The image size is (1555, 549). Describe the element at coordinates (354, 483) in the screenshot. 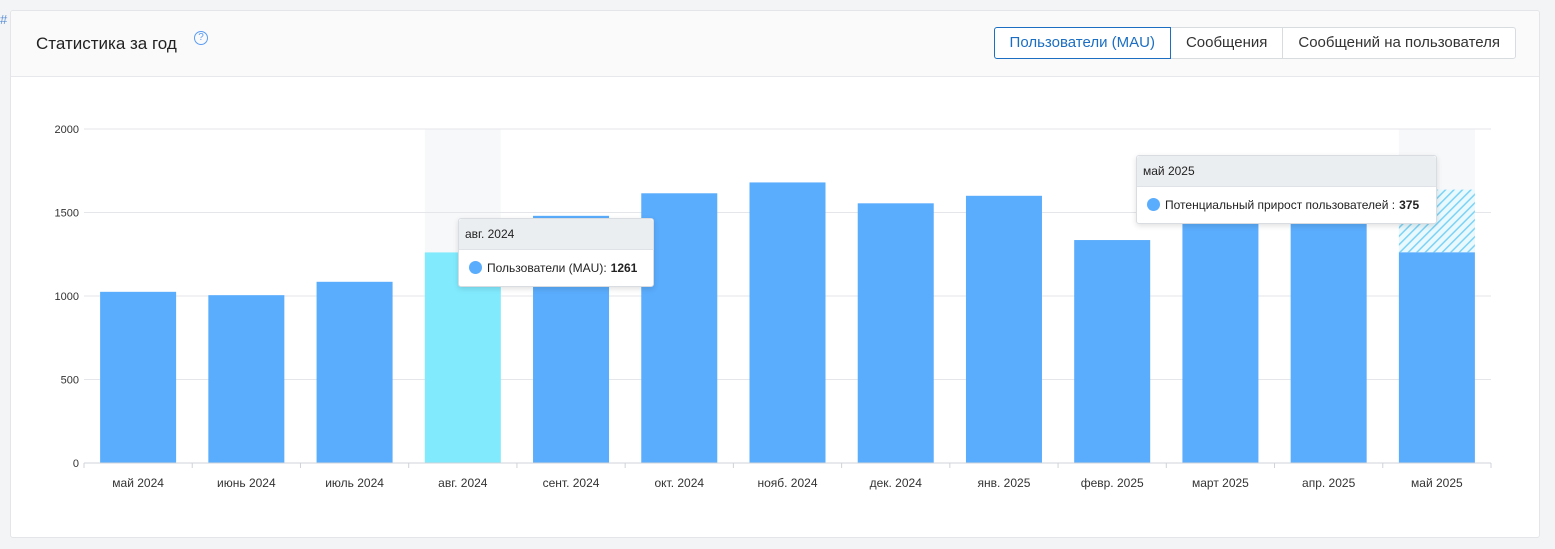

I see `x-tick-label: июль 2024` at that location.